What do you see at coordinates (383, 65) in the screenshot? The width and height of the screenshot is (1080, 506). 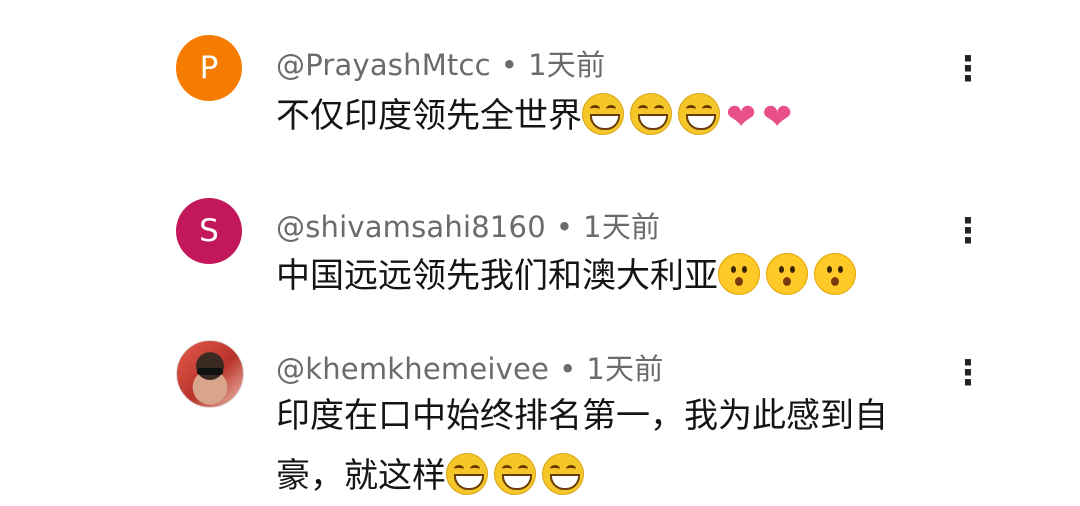 I see `author-name: @PrayashMtcc` at bounding box center [383, 65].